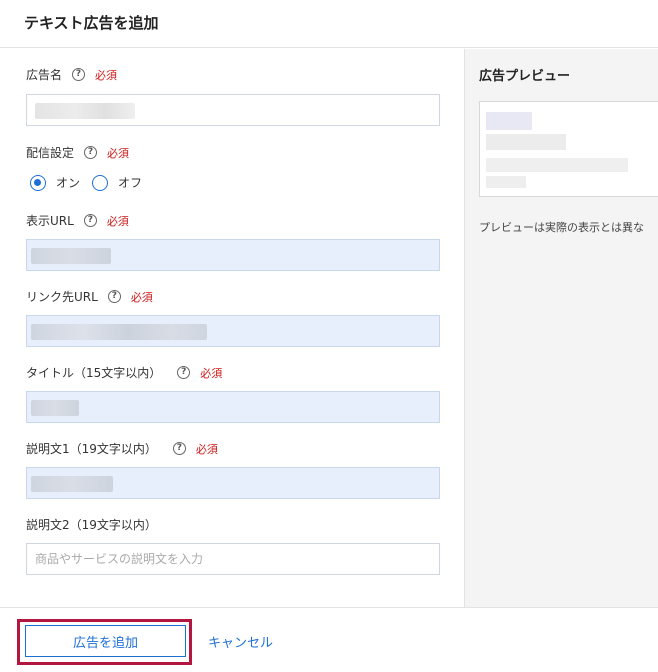 This screenshot has height=672, width=658. What do you see at coordinates (233, 110) in the screenshot?
I see `ad-name-field` at bounding box center [233, 110].